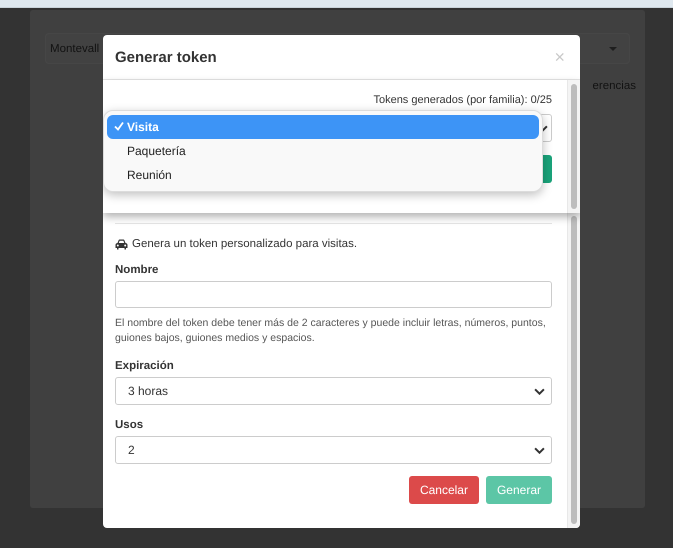 The width and height of the screenshot is (673, 548). Describe the element at coordinates (145, 366) in the screenshot. I see `field-label: Expiración` at that location.